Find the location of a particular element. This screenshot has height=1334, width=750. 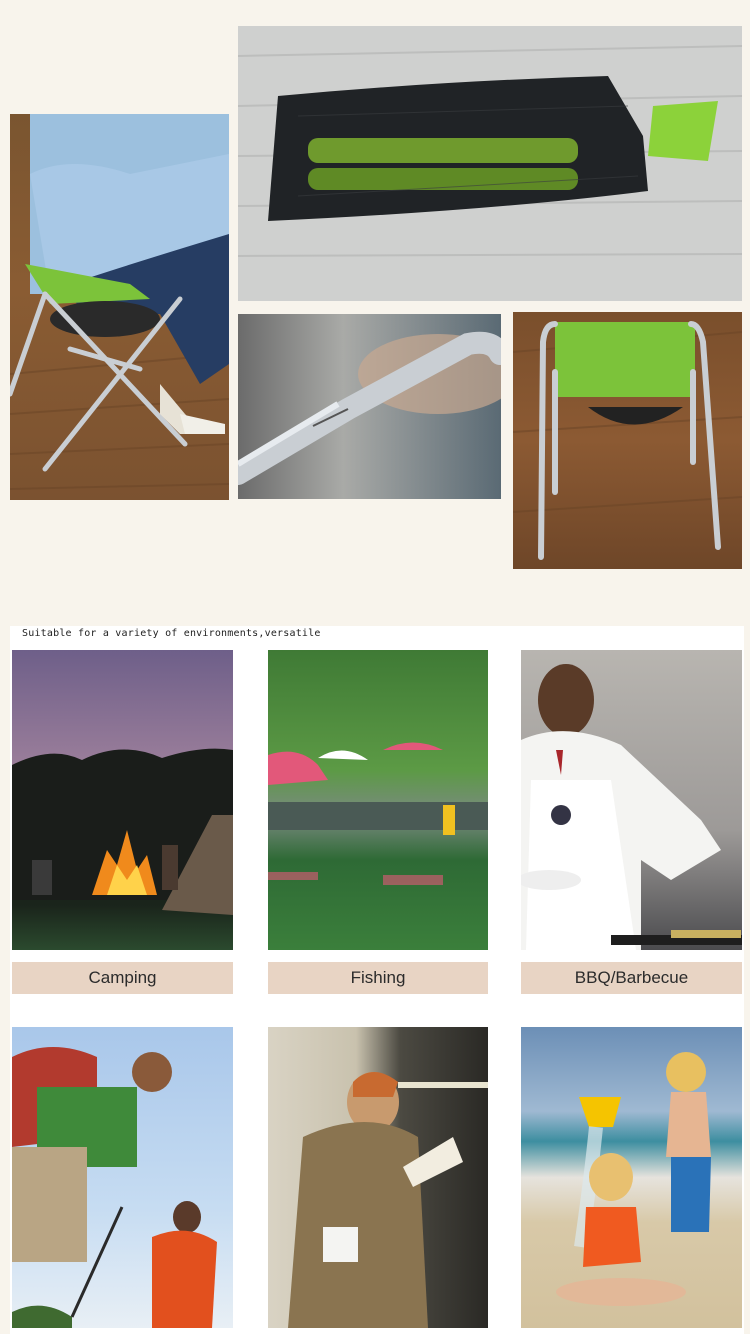

photo-reading is located at coordinates (378, 1177).